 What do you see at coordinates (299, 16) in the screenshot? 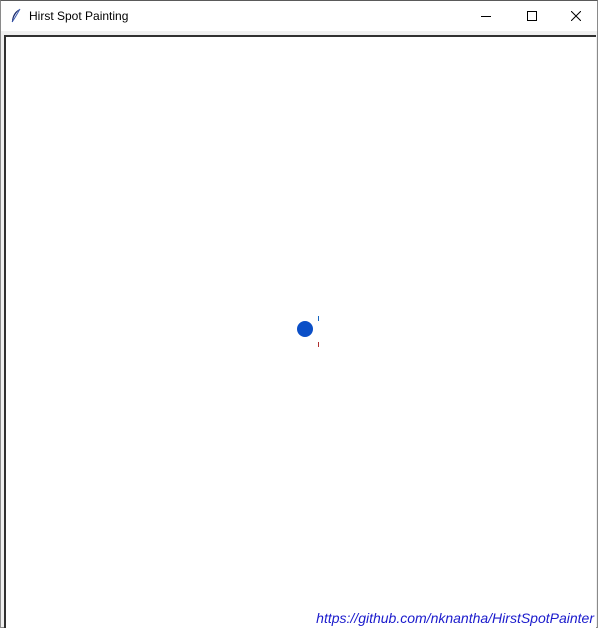
I see `title-bar: Hirst Spot Painting` at bounding box center [299, 16].